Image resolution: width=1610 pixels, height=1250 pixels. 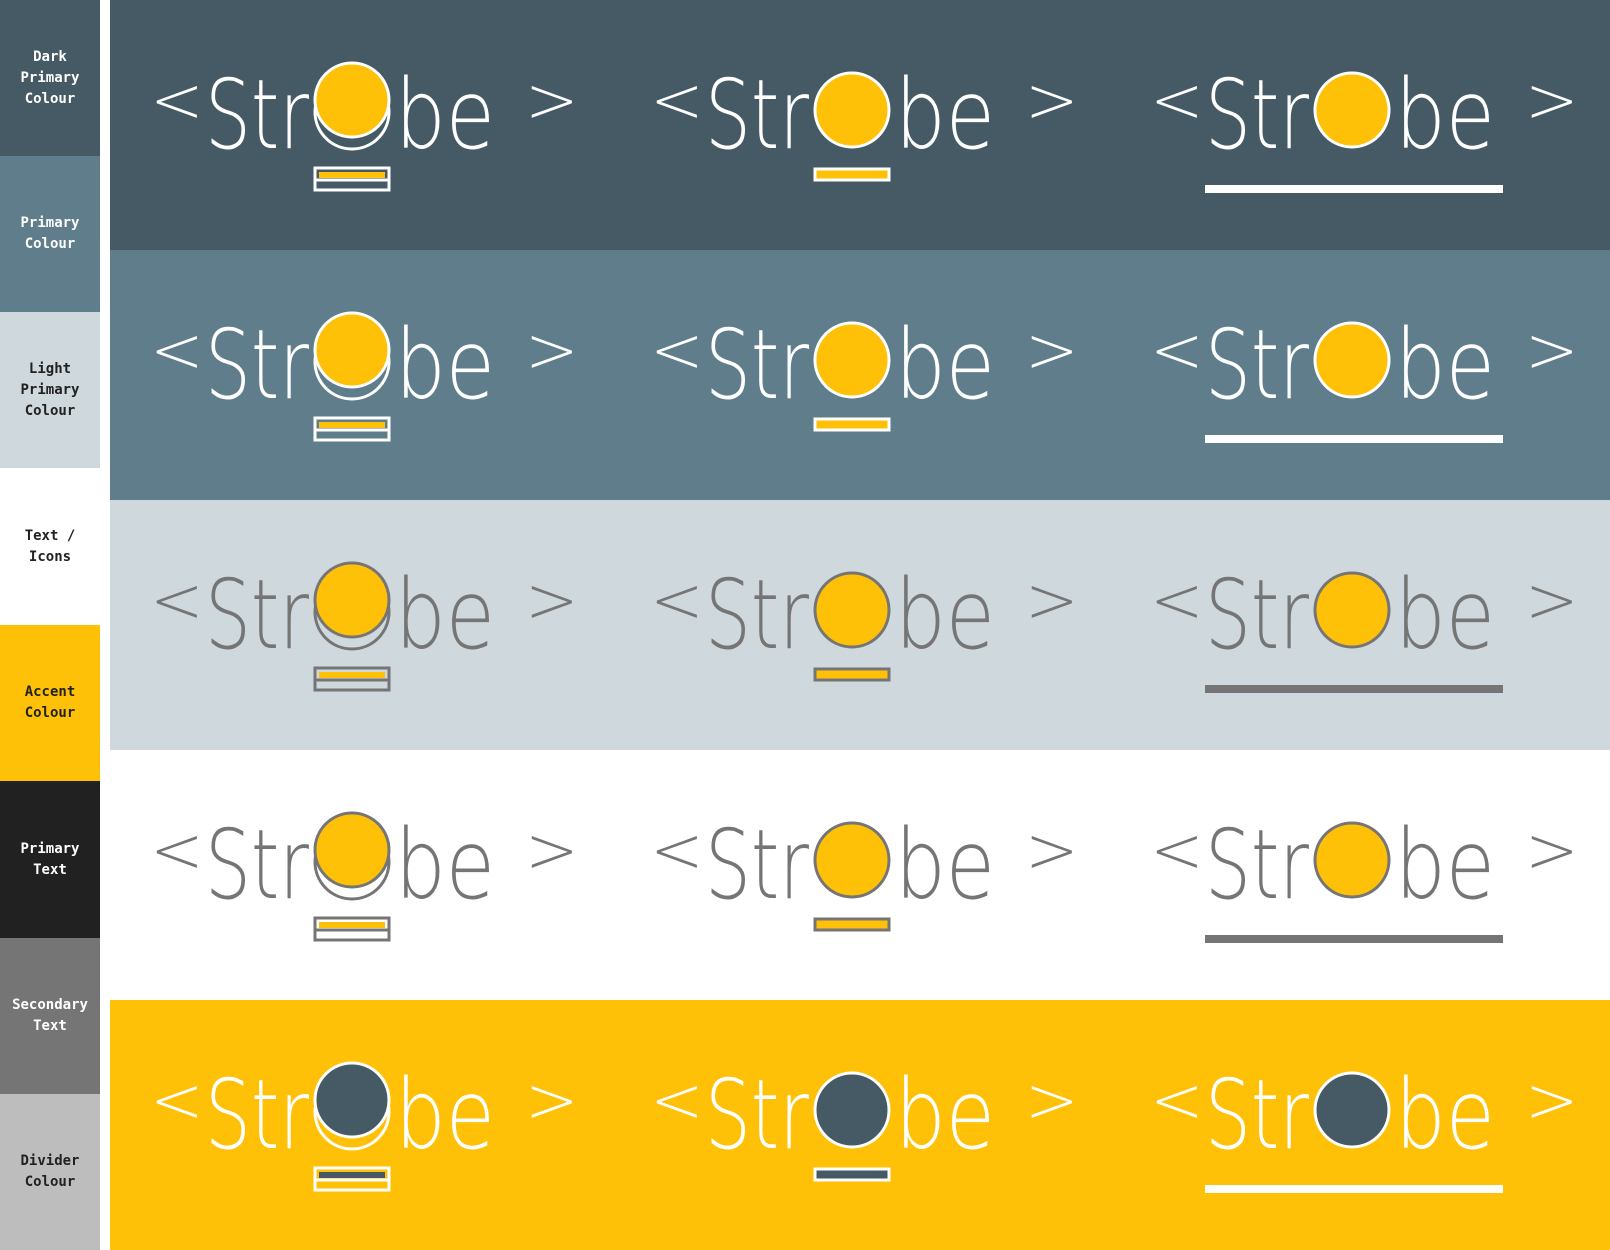 I want to click on swatch-primary-text: Primary Text, so click(x=50, y=859).